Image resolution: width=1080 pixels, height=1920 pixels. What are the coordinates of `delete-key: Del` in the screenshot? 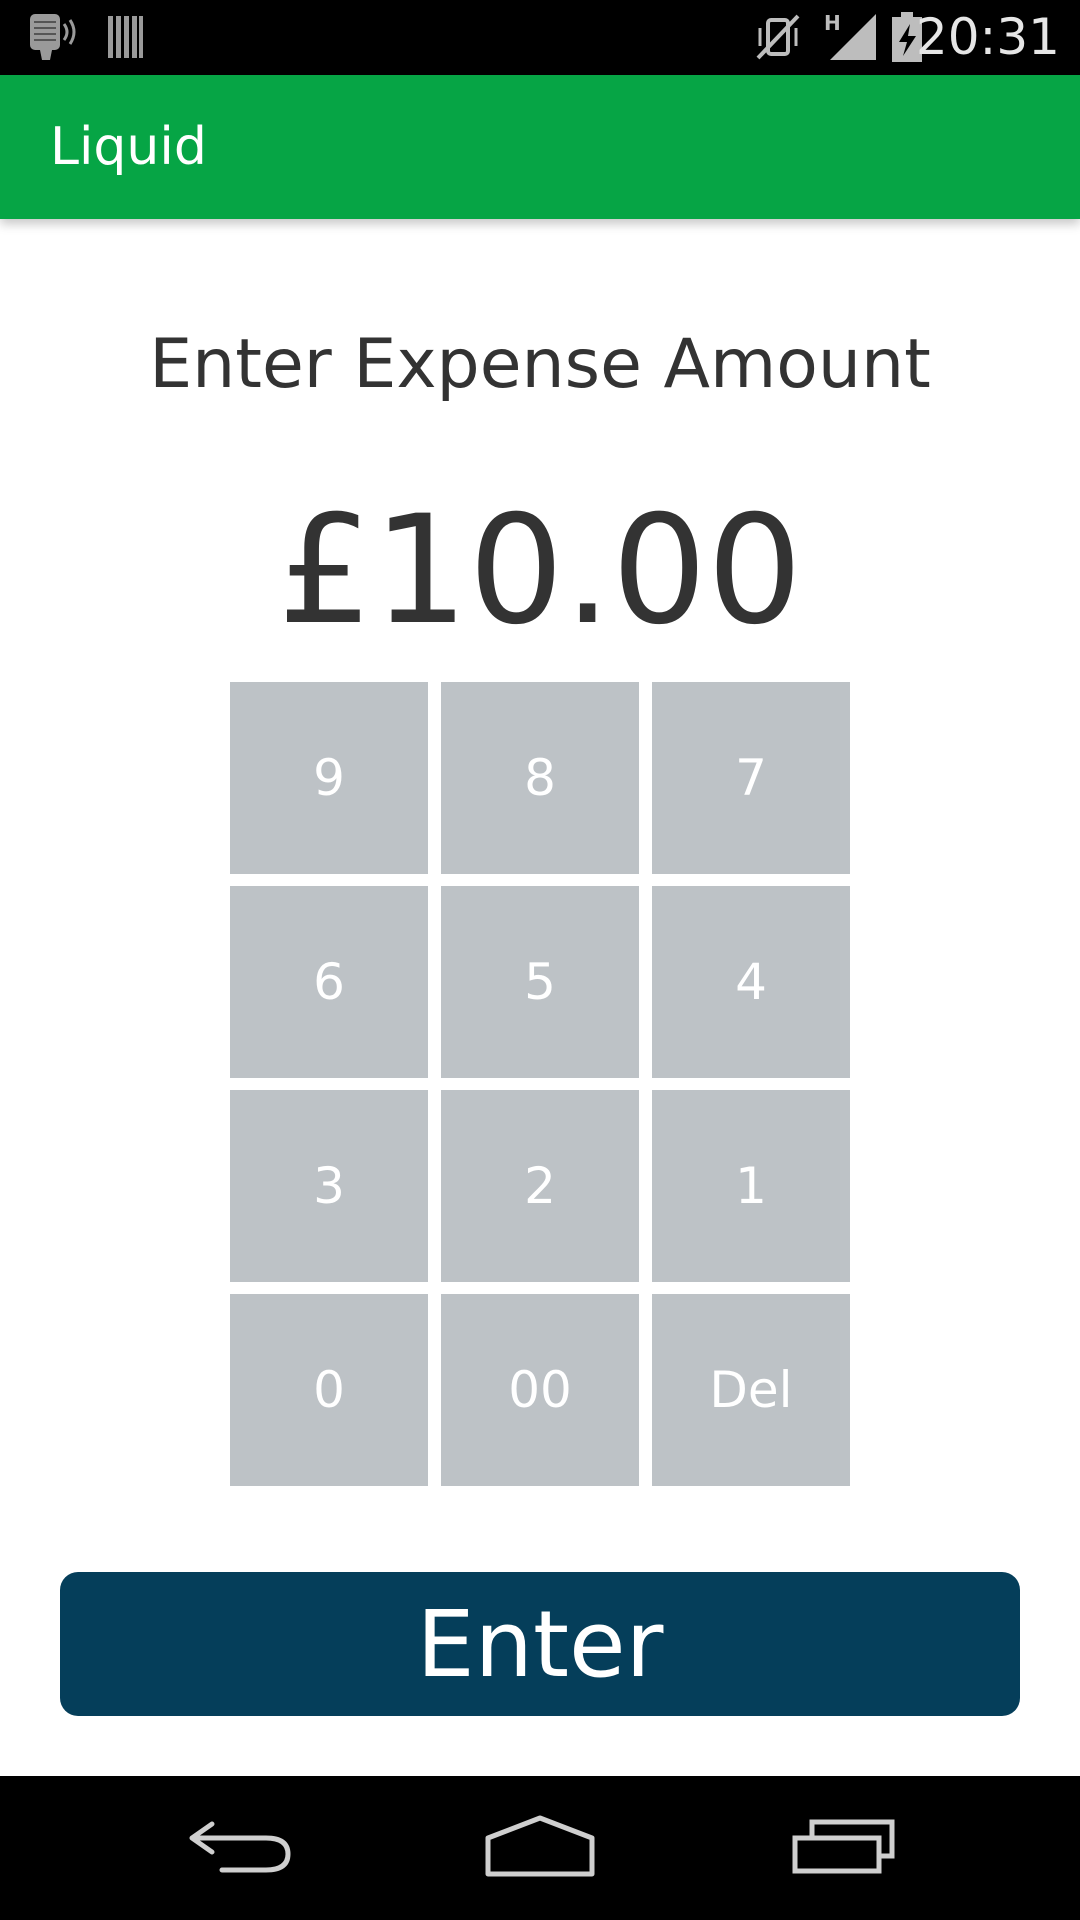 It's located at (751, 1390).